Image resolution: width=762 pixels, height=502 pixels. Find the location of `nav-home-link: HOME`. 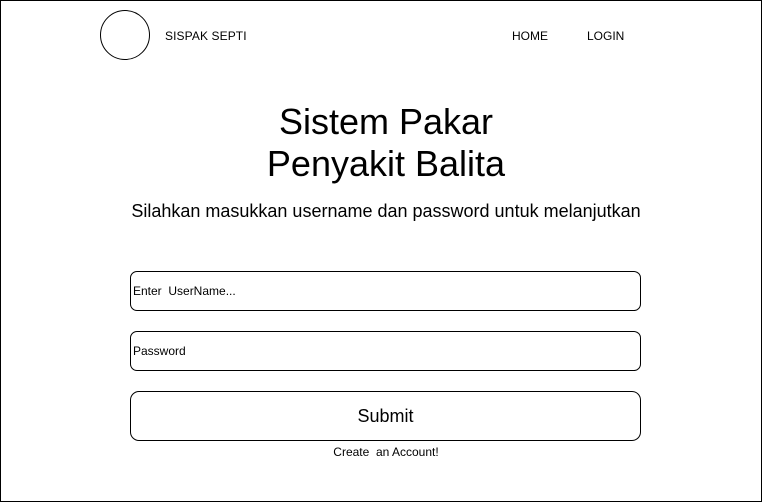

nav-home-link: HOME is located at coordinates (530, 36).